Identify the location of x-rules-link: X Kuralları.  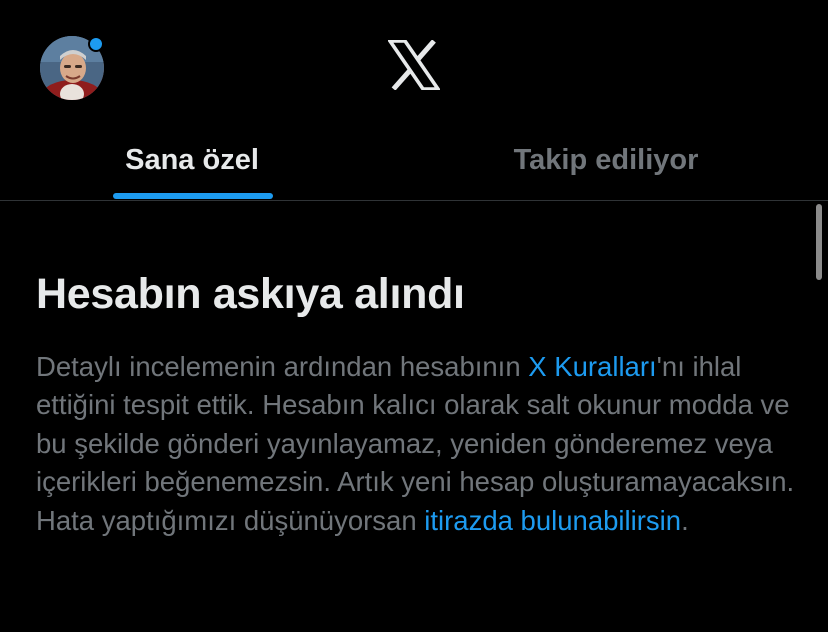
(592, 366).